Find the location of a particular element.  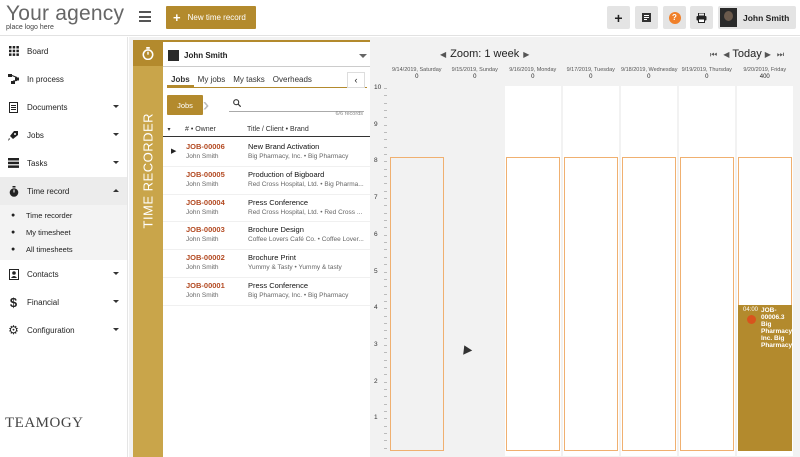

sidebar-item-in-process: In process is located at coordinates (63, 79).